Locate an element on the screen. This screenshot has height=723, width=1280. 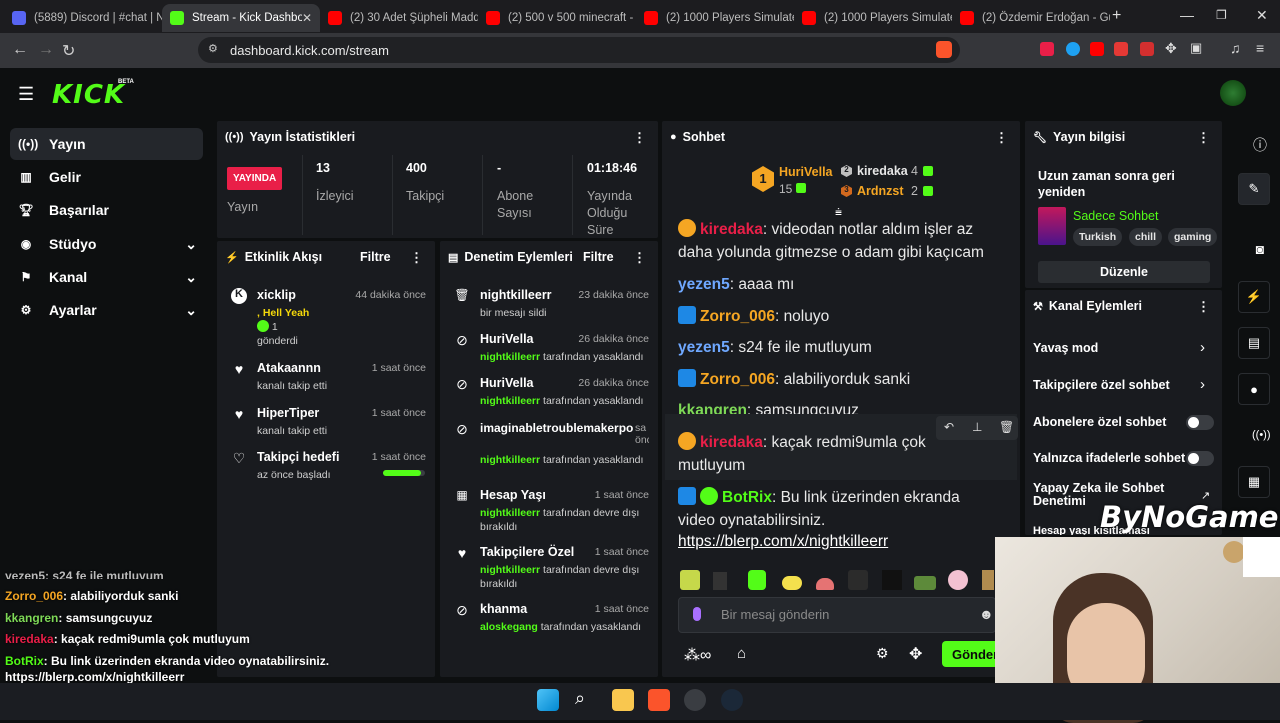
tab-kick-dashboard: Stream - Kick Dashboard✕ is located at coordinates (241, 18).